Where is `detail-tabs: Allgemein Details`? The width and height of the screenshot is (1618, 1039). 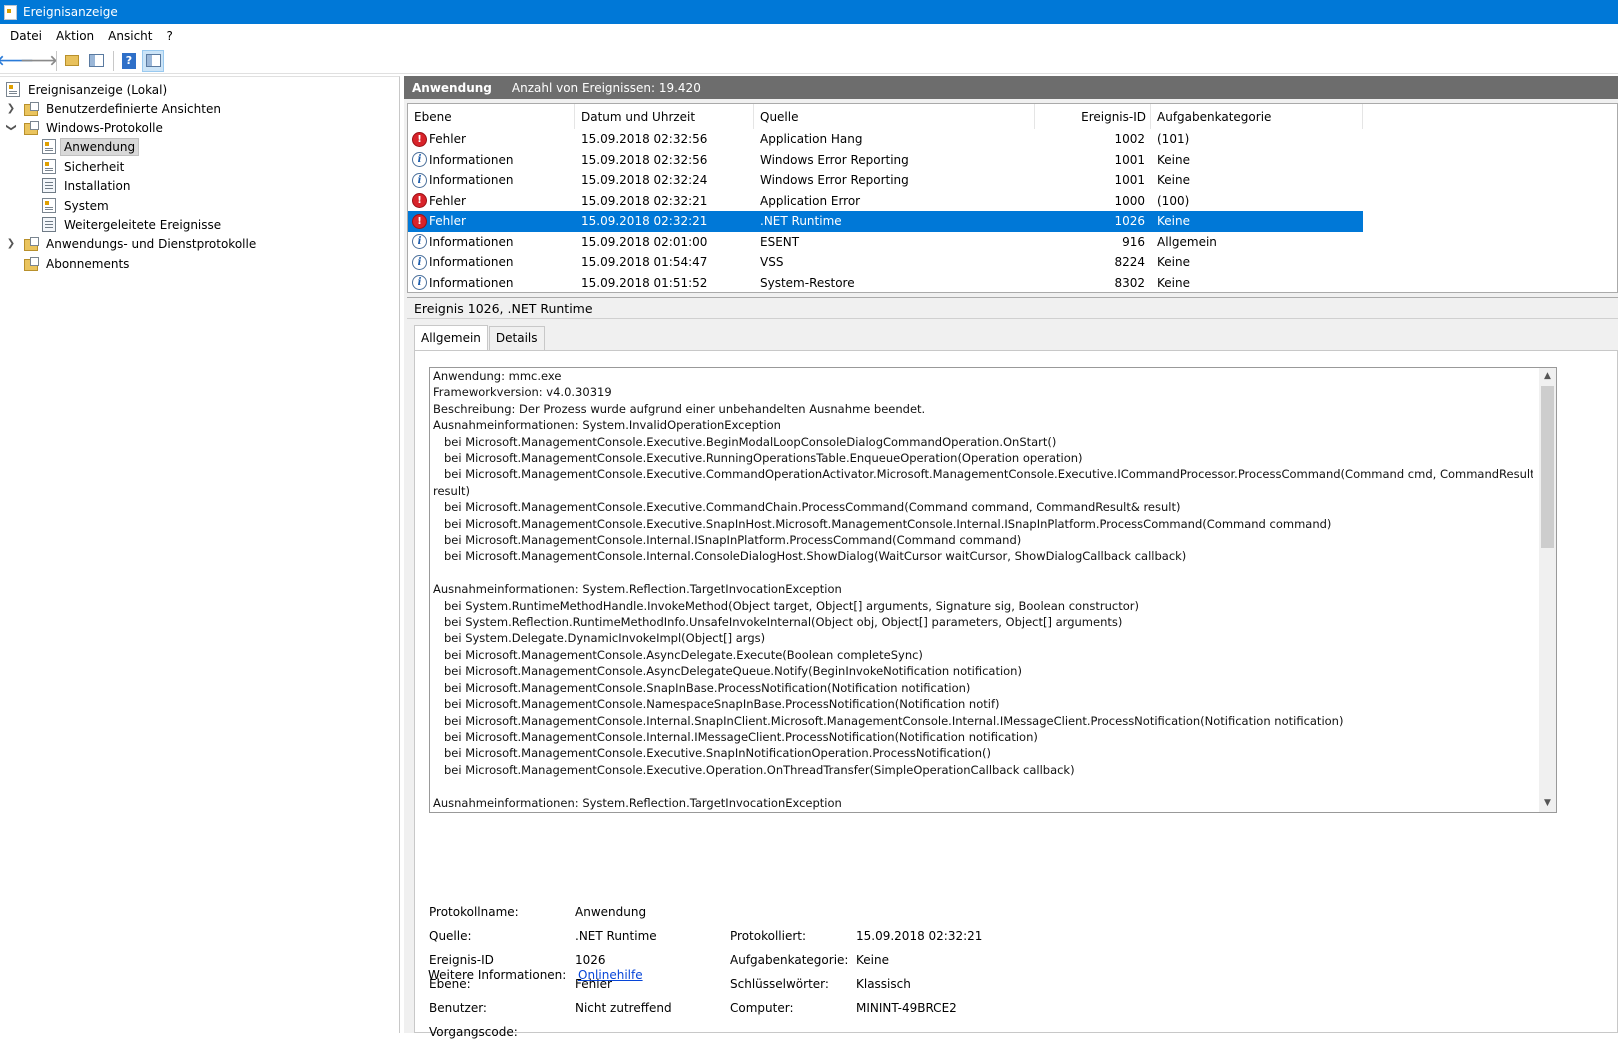
detail-tabs: Allgemein Details is located at coordinates (480, 337).